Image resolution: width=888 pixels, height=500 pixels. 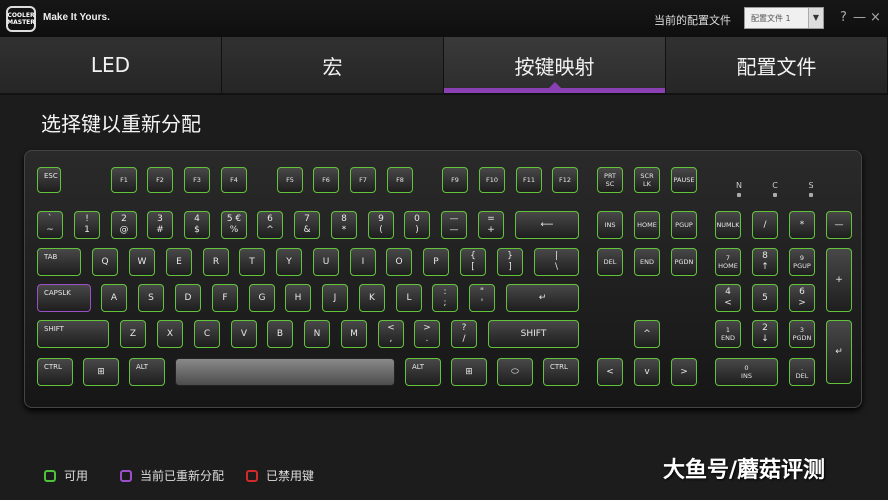 I want to click on key-ins: INS, so click(x=610, y=225).